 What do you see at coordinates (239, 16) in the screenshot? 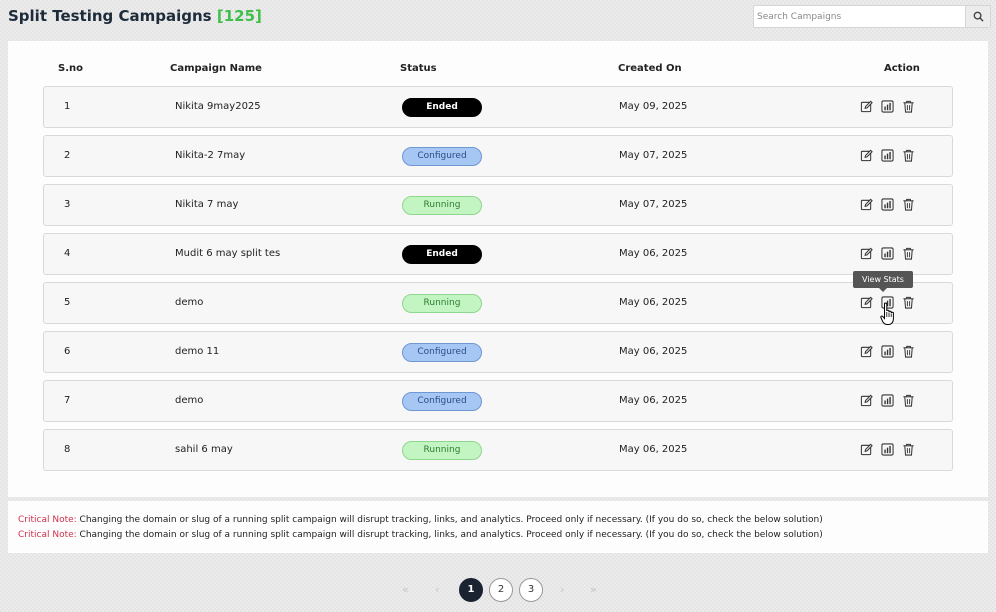
I see `campaign-count: [125]` at bounding box center [239, 16].